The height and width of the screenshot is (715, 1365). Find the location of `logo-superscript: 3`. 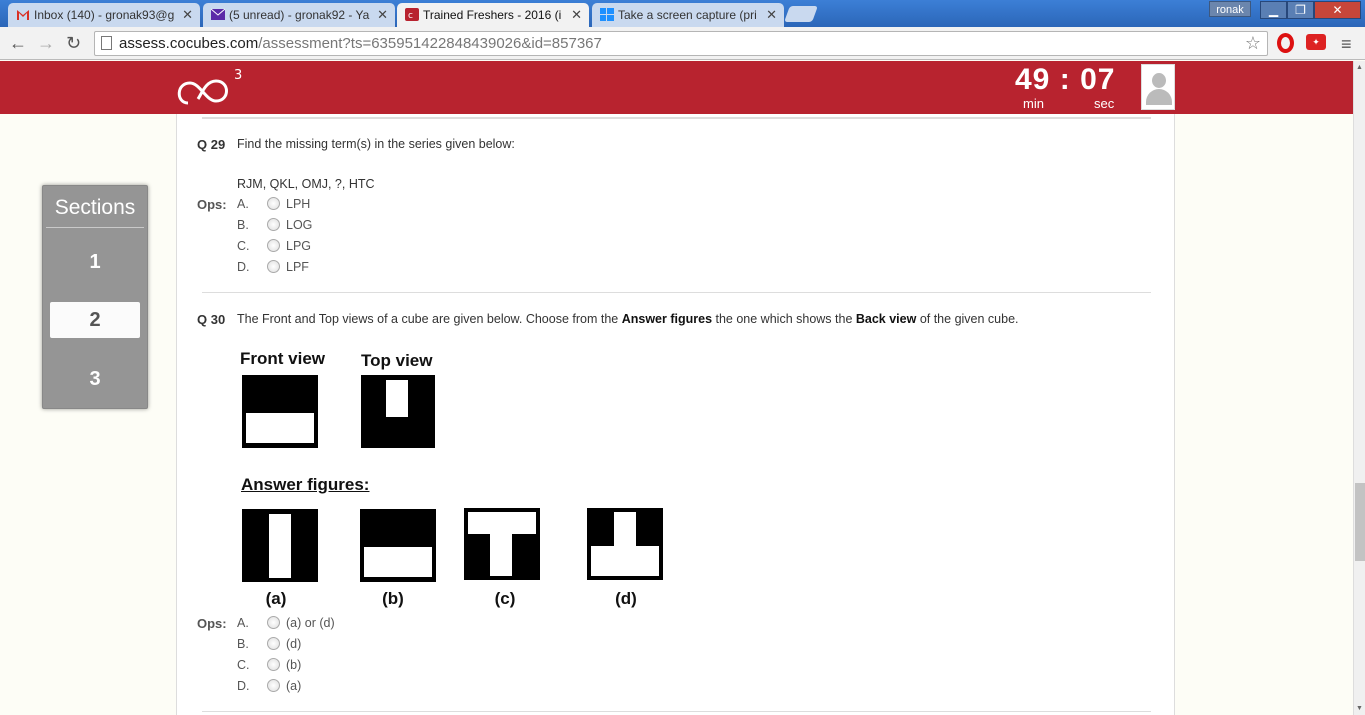

logo-superscript: 3 is located at coordinates (238, 75).